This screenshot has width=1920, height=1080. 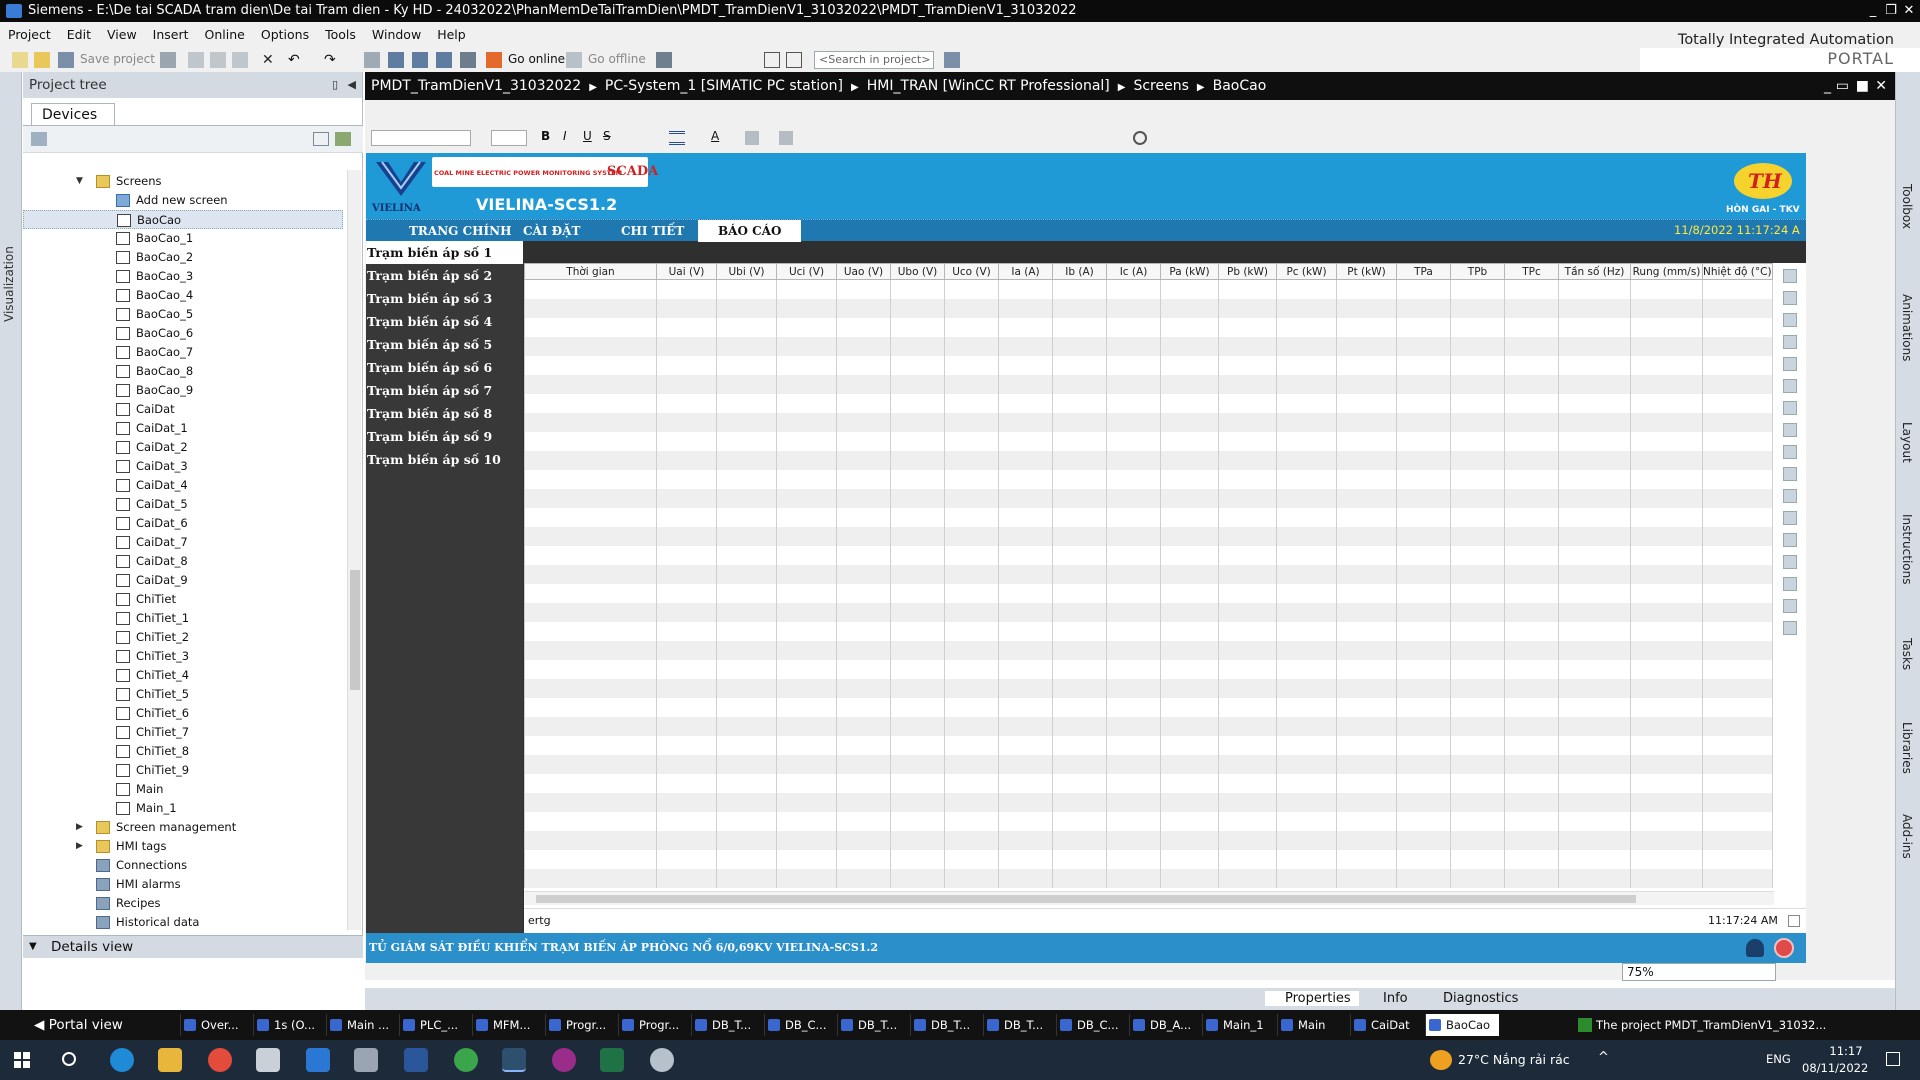 What do you see at coordinates (420, 60) in the screenshot?
I see `upload-icon` at bounding box center [420, 60].